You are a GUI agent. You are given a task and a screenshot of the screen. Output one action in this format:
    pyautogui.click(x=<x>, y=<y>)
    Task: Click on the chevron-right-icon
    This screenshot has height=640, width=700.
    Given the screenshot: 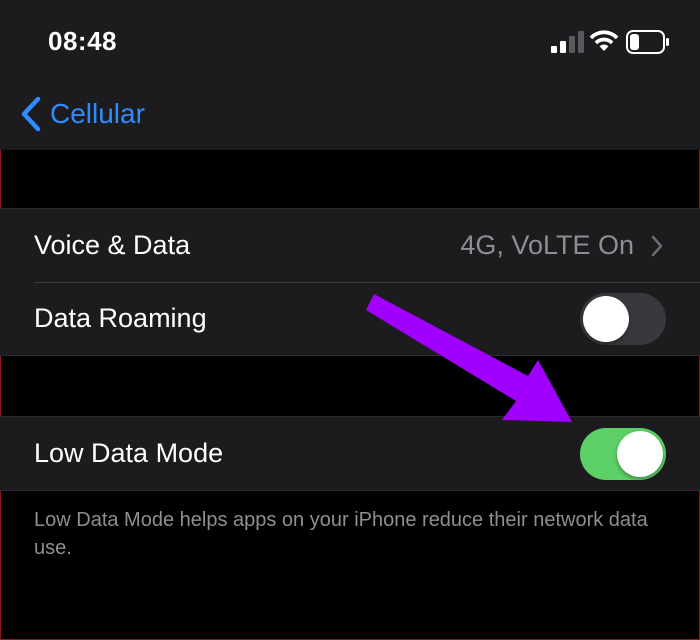 What is the action you would take?
    pyautogui.click(x=657, y=245)
    